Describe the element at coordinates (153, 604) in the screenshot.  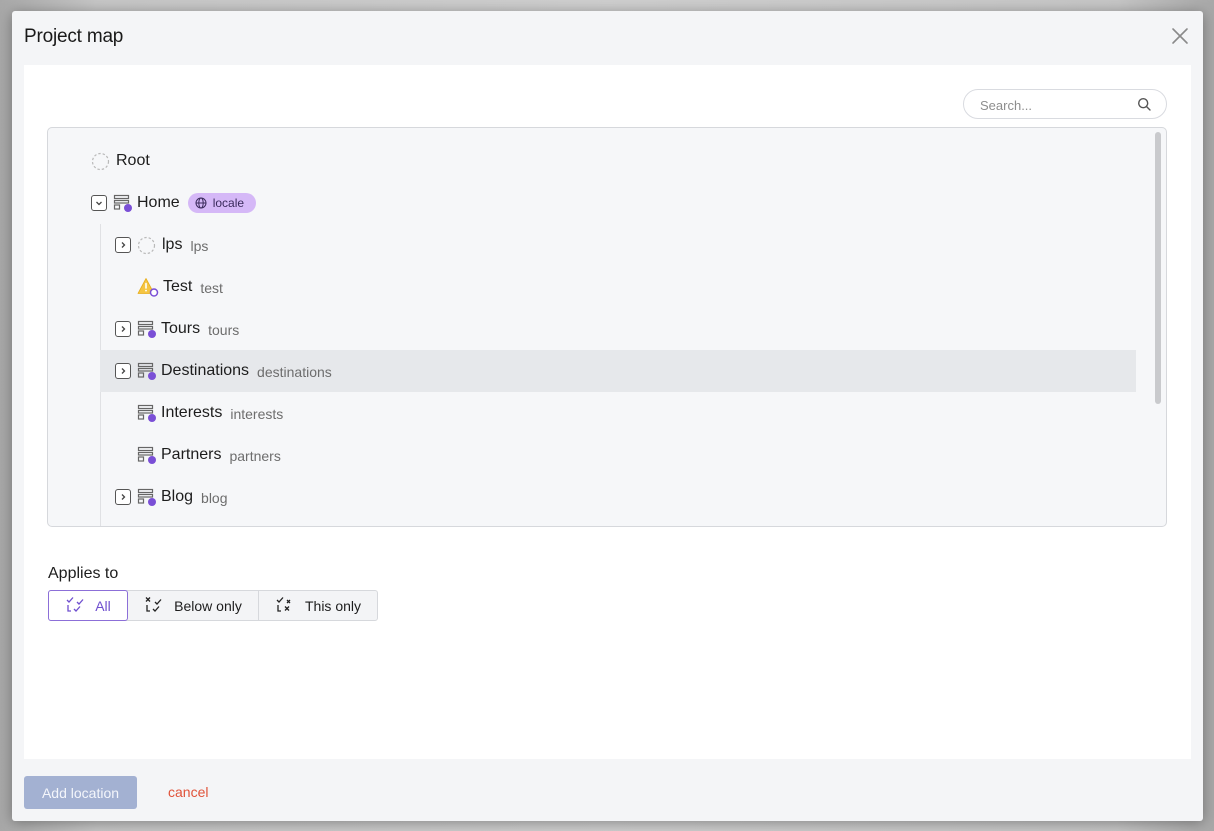
I see `below-only-icon` at that location.